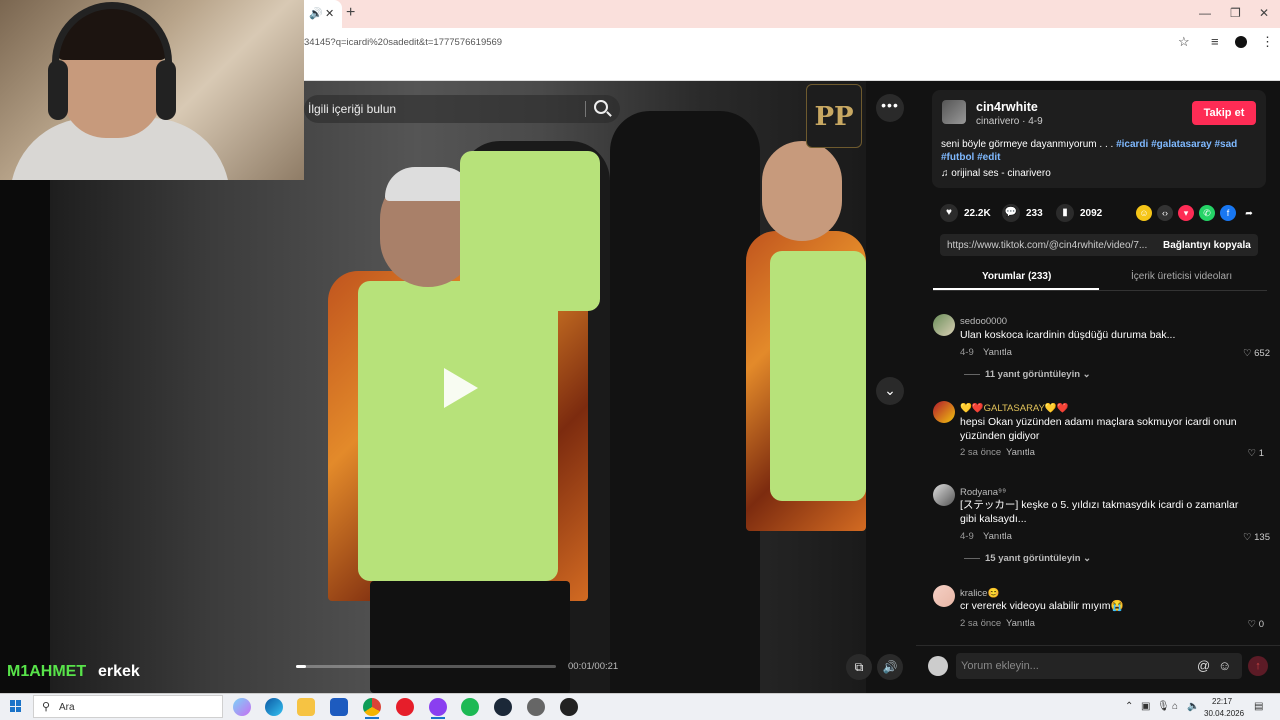 This screenshot has height=720, width=1280. Describe the element at coordinates (1228, 213) in the screenshot. I see `facebook-icon: f` at that location.